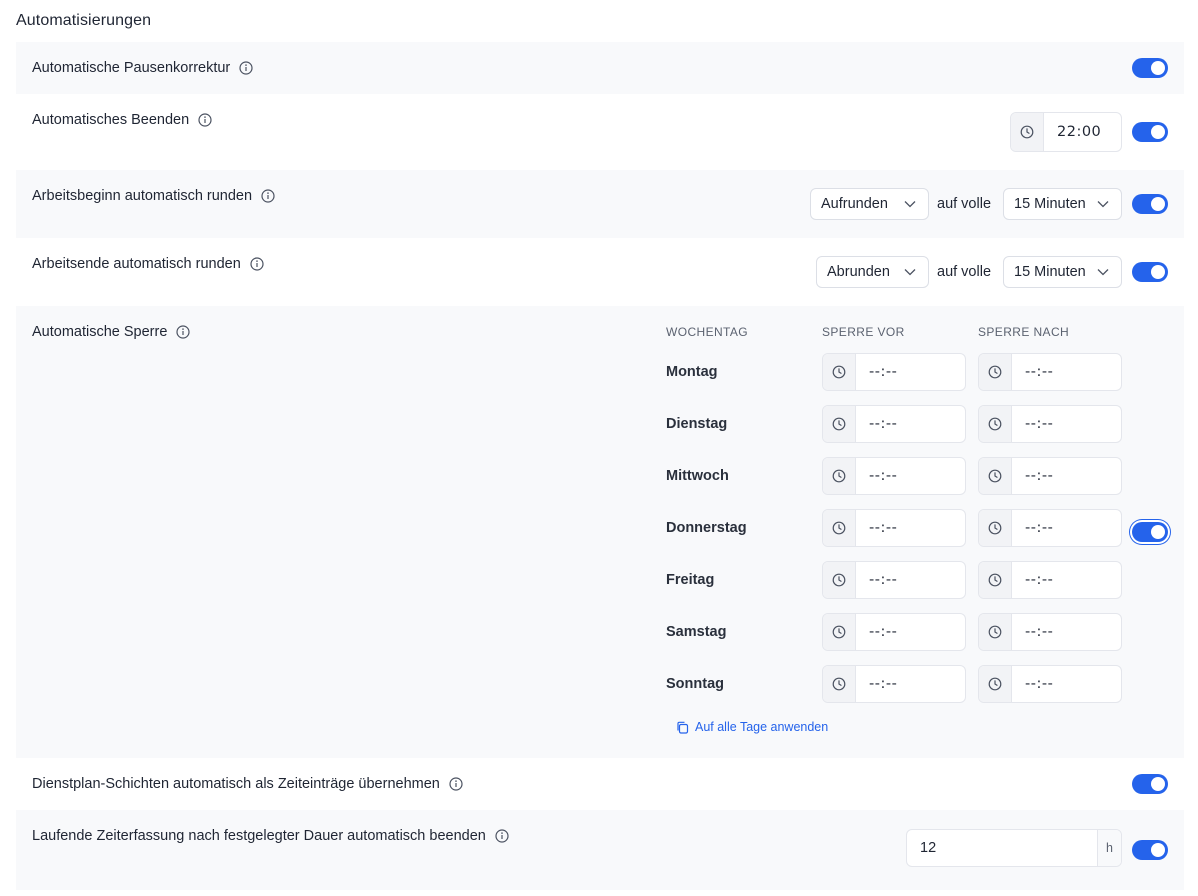  I want to click on auto-lock-label: Automatische Sperre, so click(100, 332).